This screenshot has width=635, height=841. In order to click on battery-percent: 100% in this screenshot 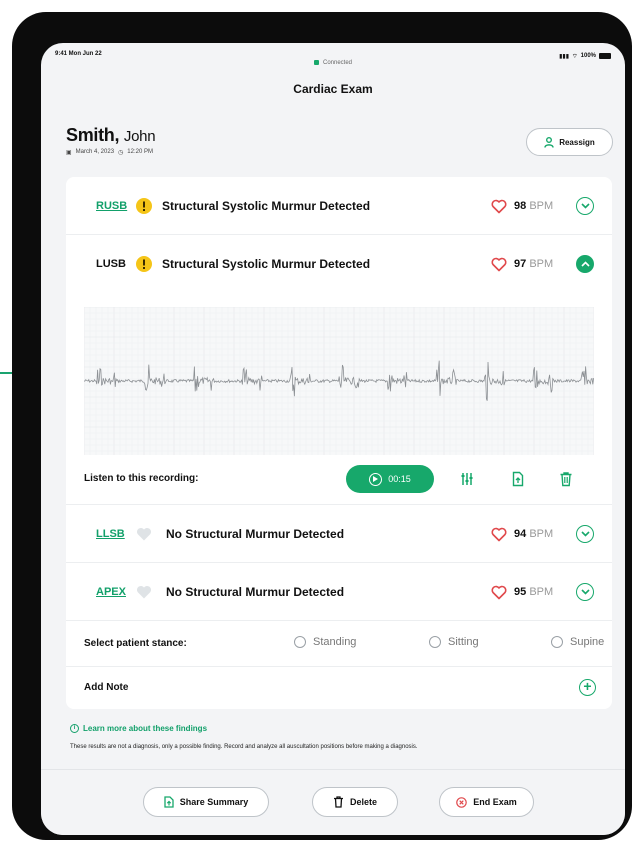, I will do `click(588, 56)`.